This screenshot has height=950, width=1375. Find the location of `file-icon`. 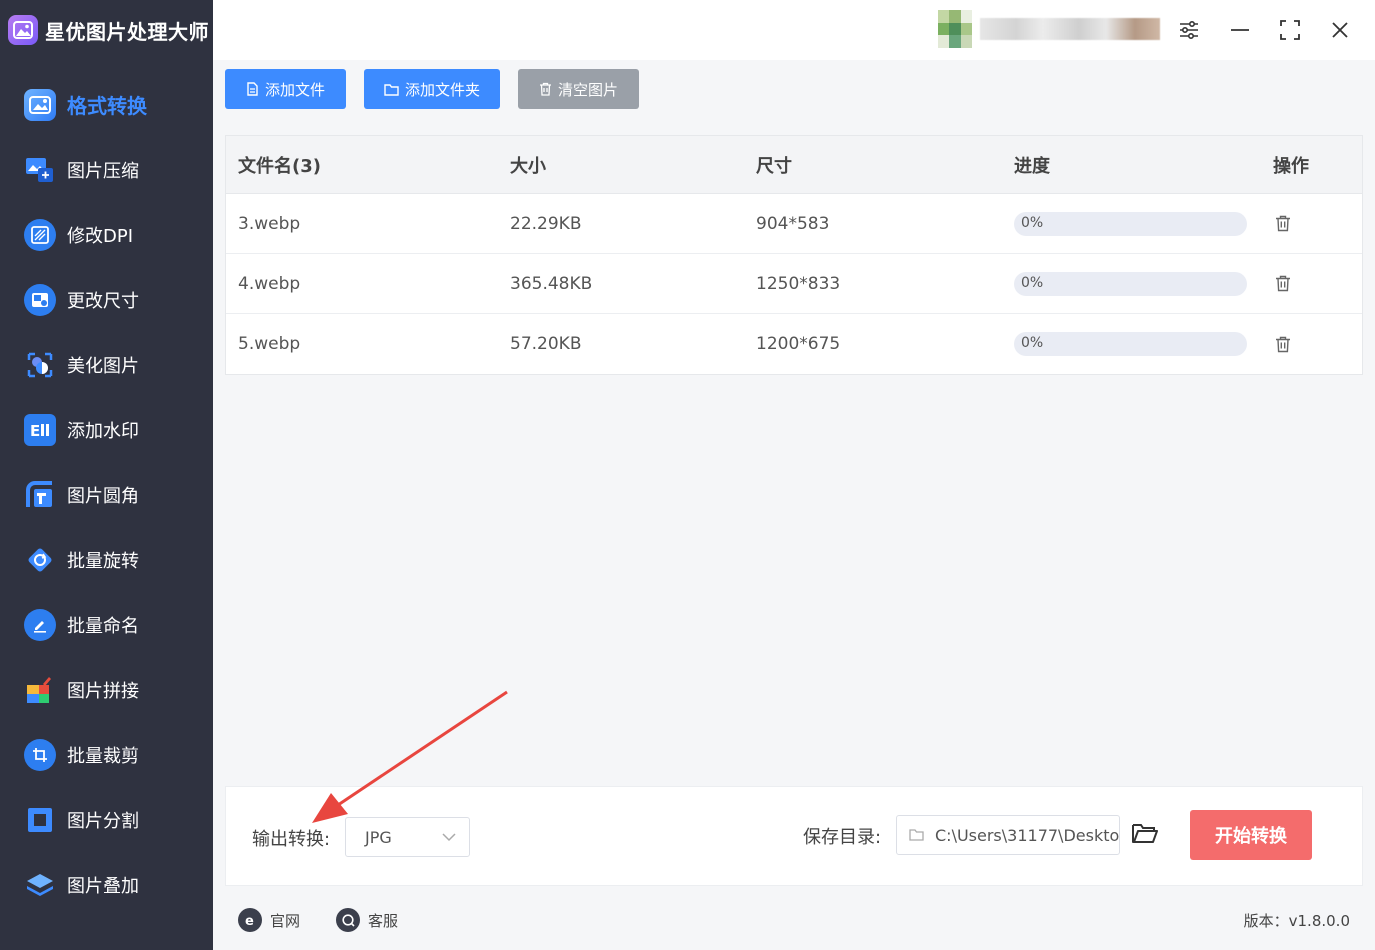

file-icon is located at coordinates (252, 89).